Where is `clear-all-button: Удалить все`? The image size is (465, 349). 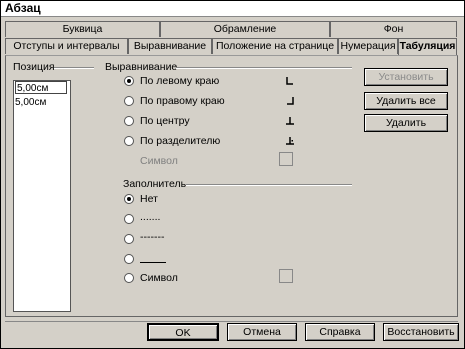
clear-all-button: Удалить все is located at coordinates (406, 101).